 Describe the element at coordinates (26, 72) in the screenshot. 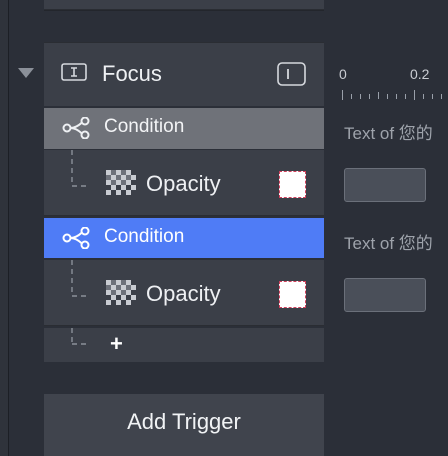

I see `collapse-arrow-icon` at that location.